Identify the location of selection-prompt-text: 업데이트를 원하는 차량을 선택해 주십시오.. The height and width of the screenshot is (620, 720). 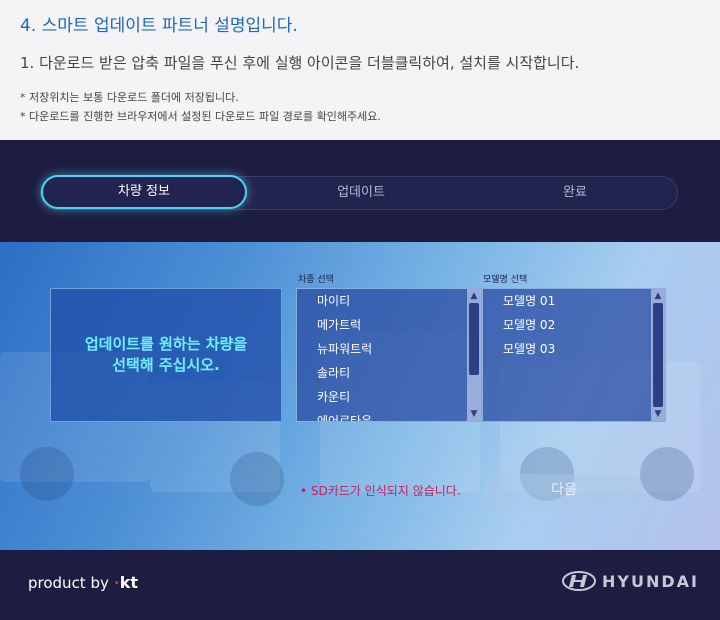
(166, 355).